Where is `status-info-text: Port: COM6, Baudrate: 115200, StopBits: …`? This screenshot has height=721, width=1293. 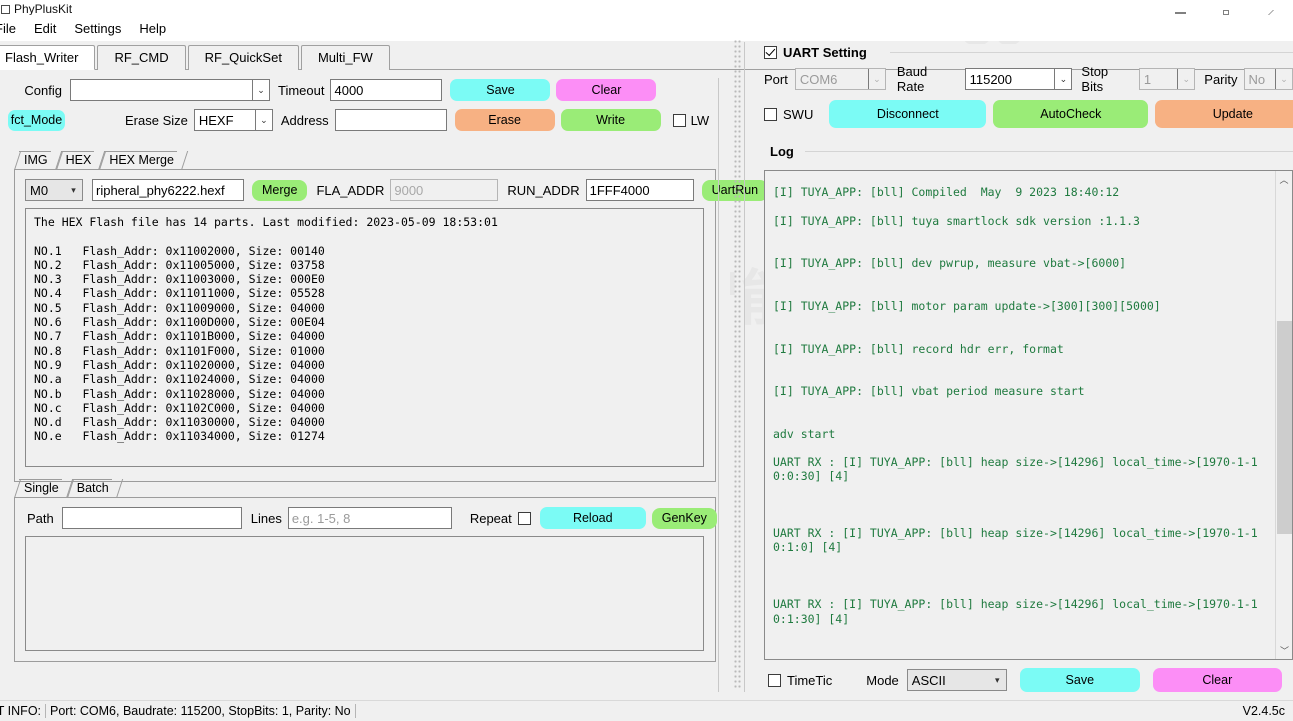 status-info-text: Port: COM6, Baudrate: 115200, StopBits: … is located at coordinates (200, 711).